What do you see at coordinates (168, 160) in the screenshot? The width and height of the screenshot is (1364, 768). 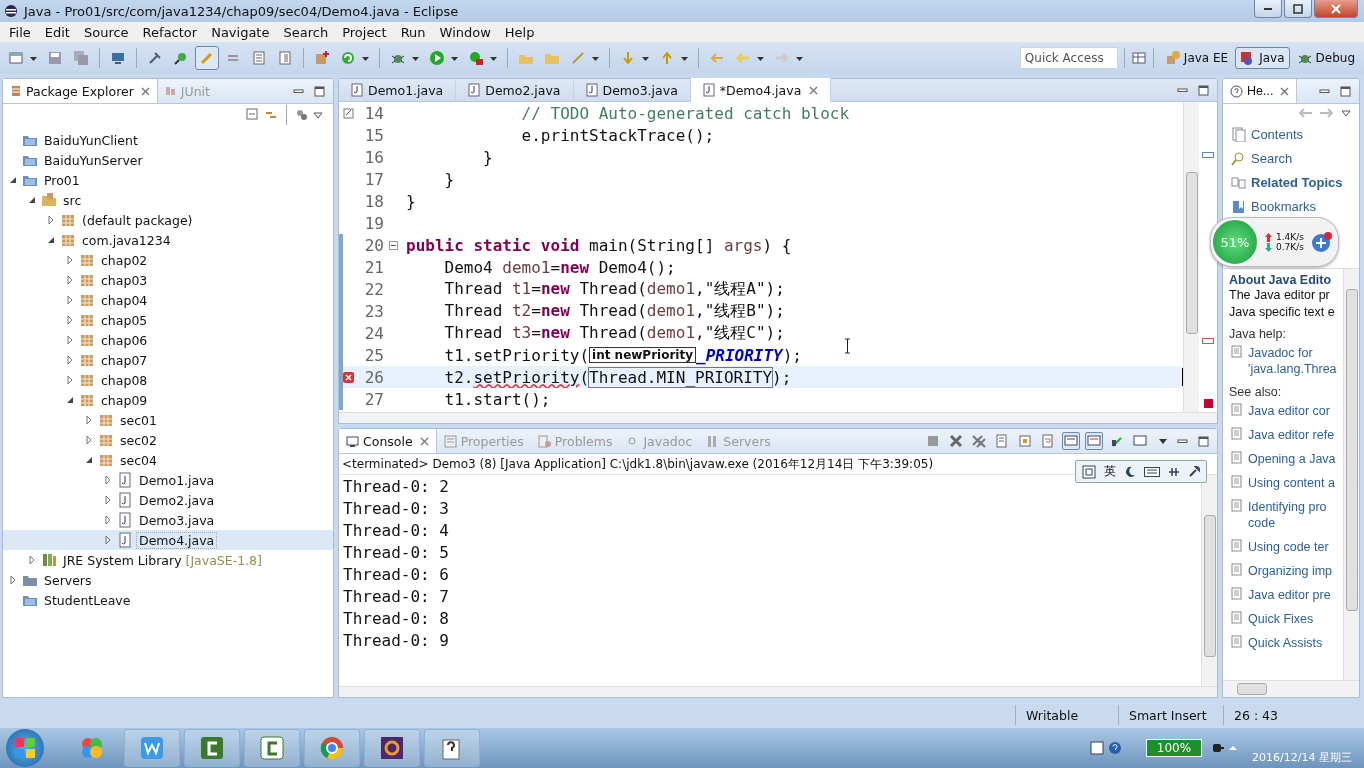 I see `tree-item: BaiduYunServer` at bounding box center [168, 160].